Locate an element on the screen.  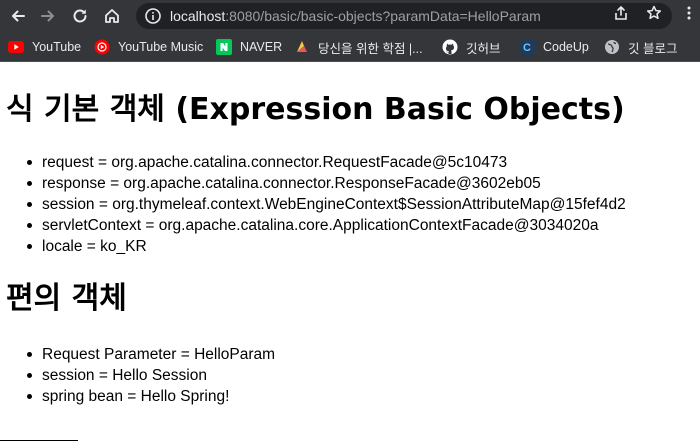
codeup-icon: C is located at coordinates (527, 47).